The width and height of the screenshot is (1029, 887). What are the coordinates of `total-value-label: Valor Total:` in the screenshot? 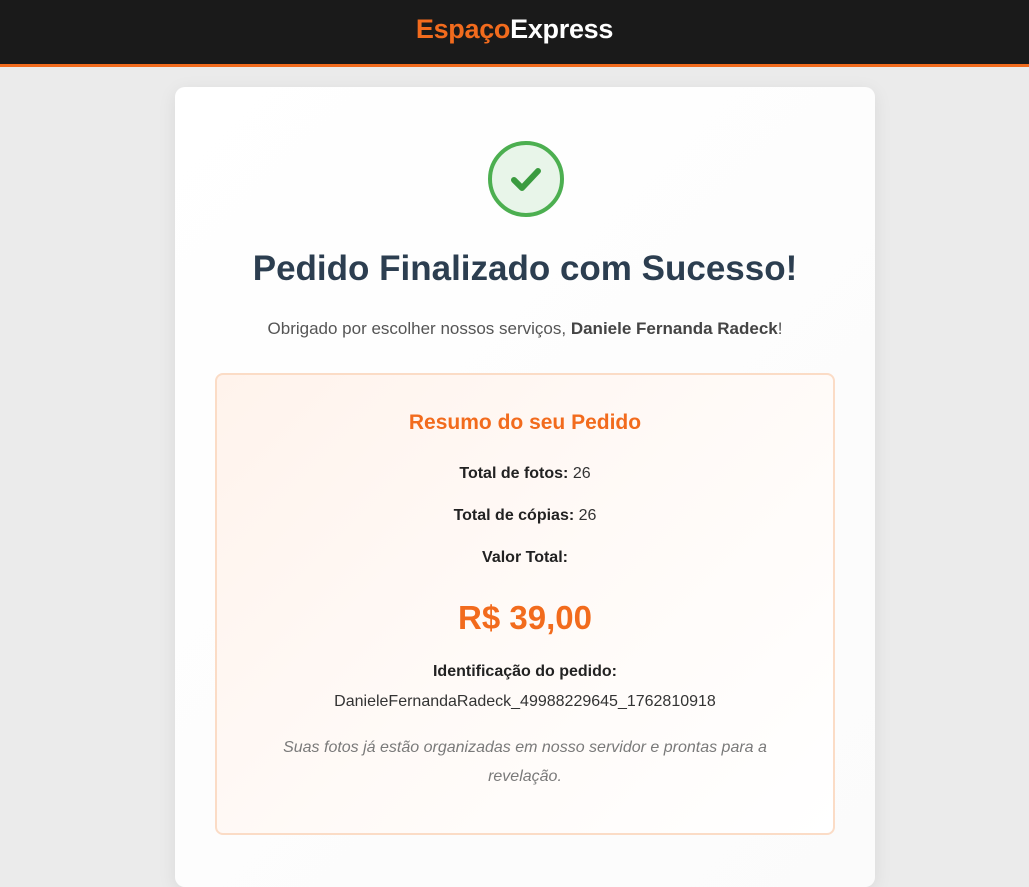 It's located at (525, 557).